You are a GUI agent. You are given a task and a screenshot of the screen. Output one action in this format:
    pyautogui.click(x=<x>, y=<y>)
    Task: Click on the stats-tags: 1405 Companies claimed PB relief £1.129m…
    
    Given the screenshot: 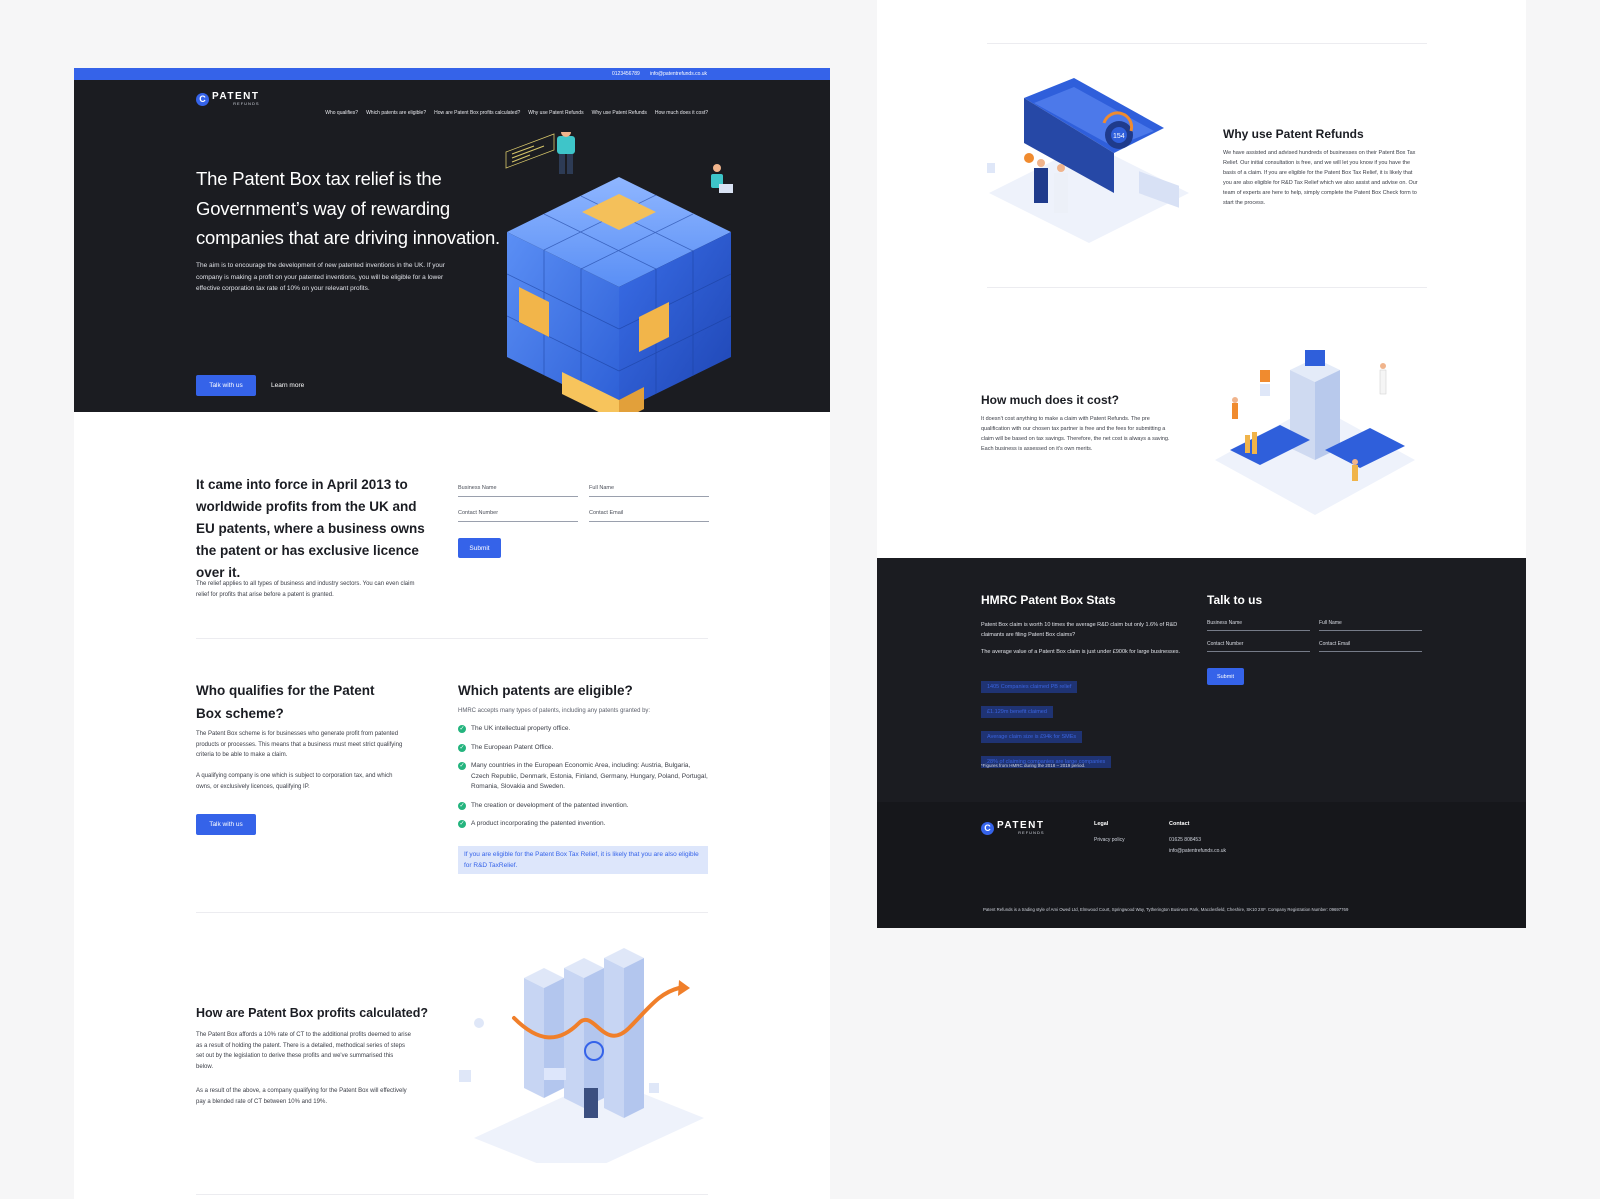 What is the action you would take?
    pyautogui.click(x=1091, y=725)
    